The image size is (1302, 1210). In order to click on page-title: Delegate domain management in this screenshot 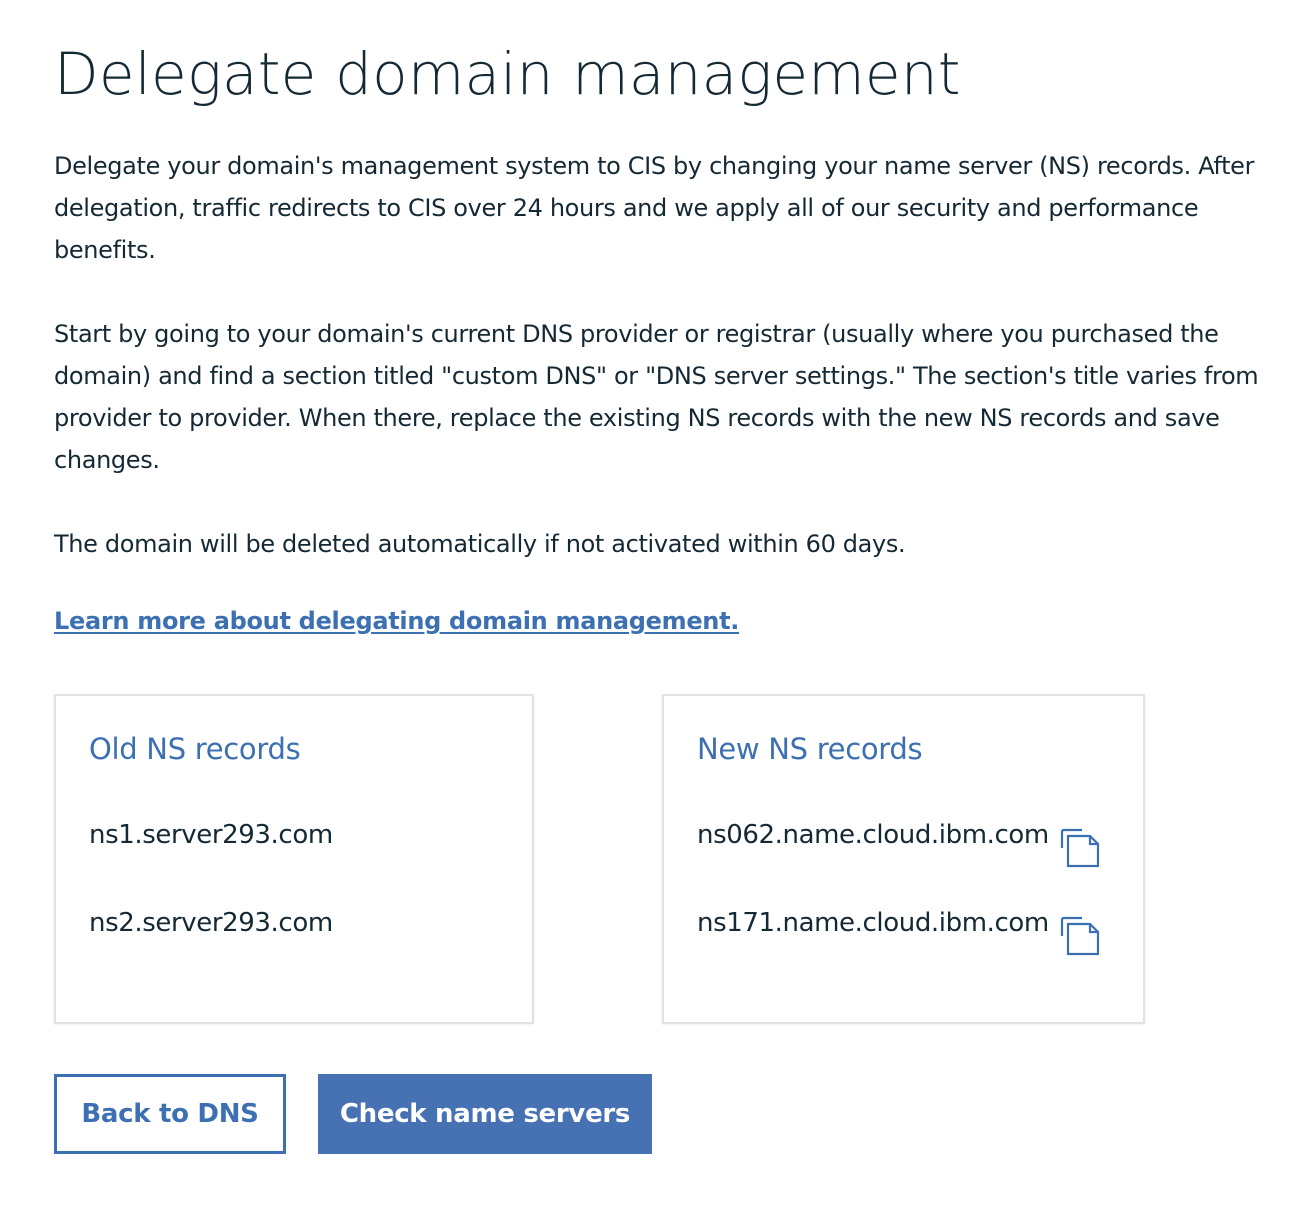, I will do `click(507, 74)`.